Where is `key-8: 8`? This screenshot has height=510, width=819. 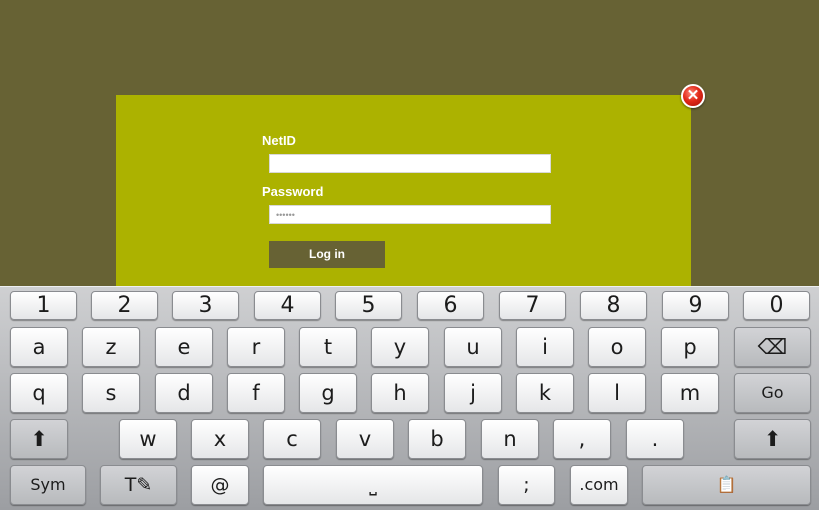 key-8: 8 is located at coordinates (613, 305).